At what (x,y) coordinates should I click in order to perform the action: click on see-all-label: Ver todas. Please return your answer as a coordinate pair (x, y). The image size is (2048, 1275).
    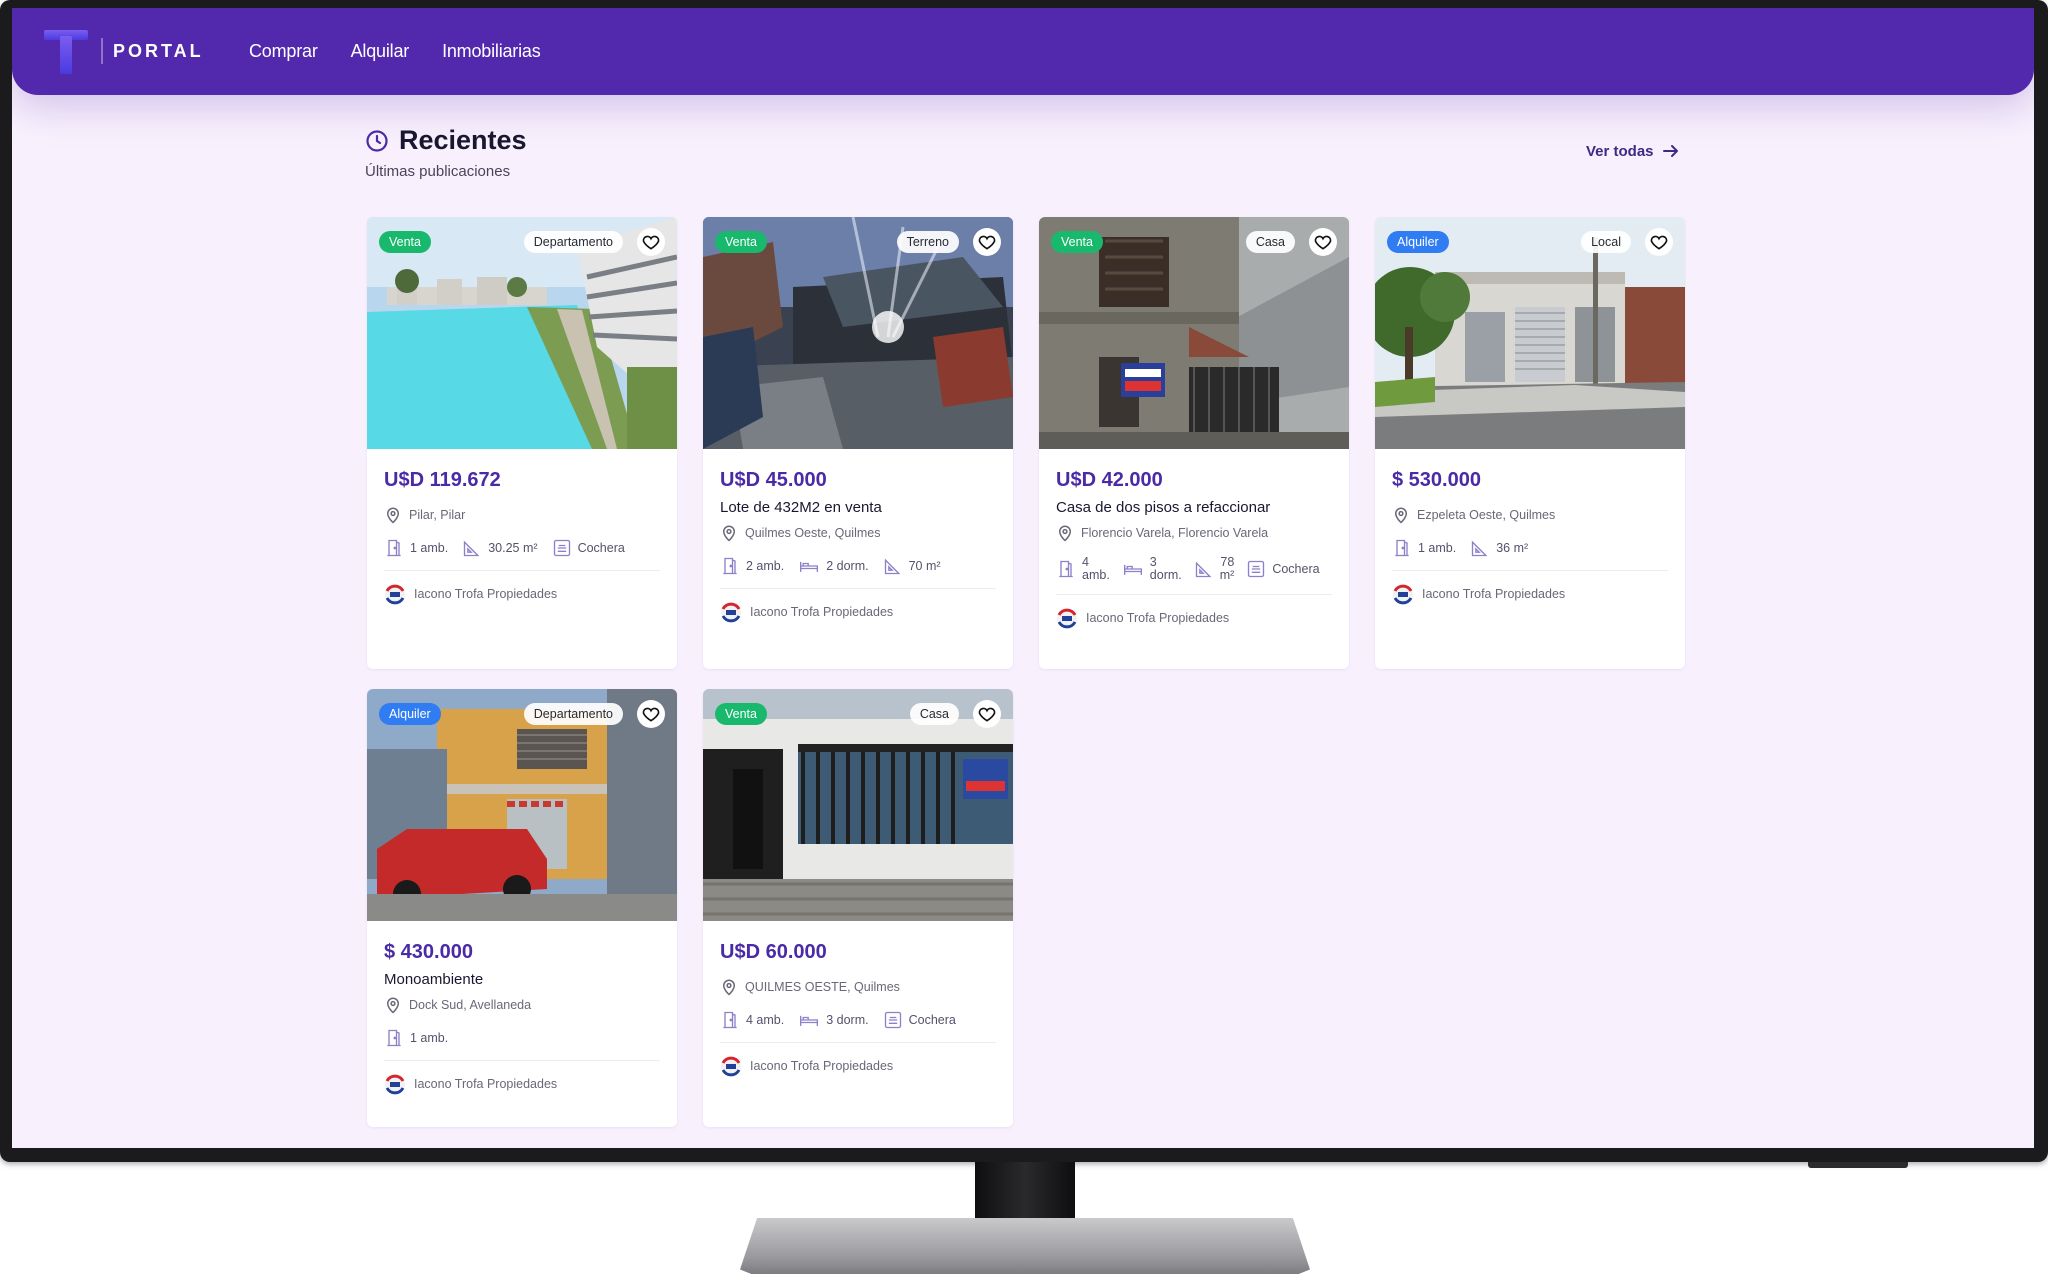
    Looking at the image, I should click on (1620, 151).